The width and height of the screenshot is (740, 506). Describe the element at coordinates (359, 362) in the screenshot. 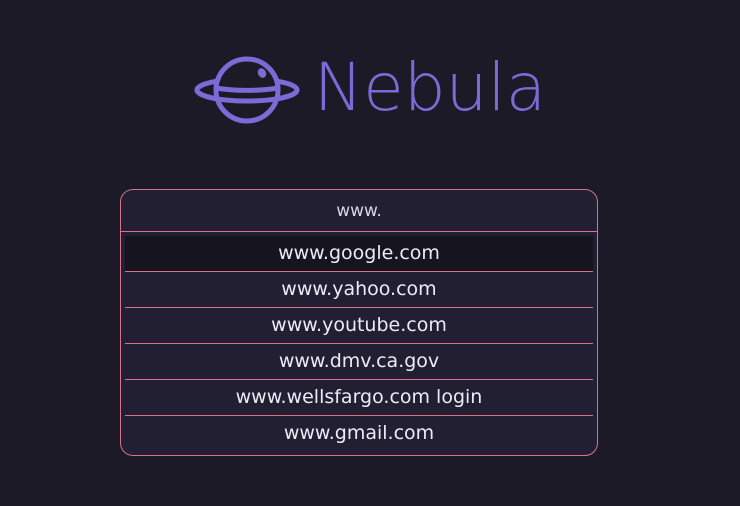

I see `suggestion-item: www.dmv.ca.gov` at that location.